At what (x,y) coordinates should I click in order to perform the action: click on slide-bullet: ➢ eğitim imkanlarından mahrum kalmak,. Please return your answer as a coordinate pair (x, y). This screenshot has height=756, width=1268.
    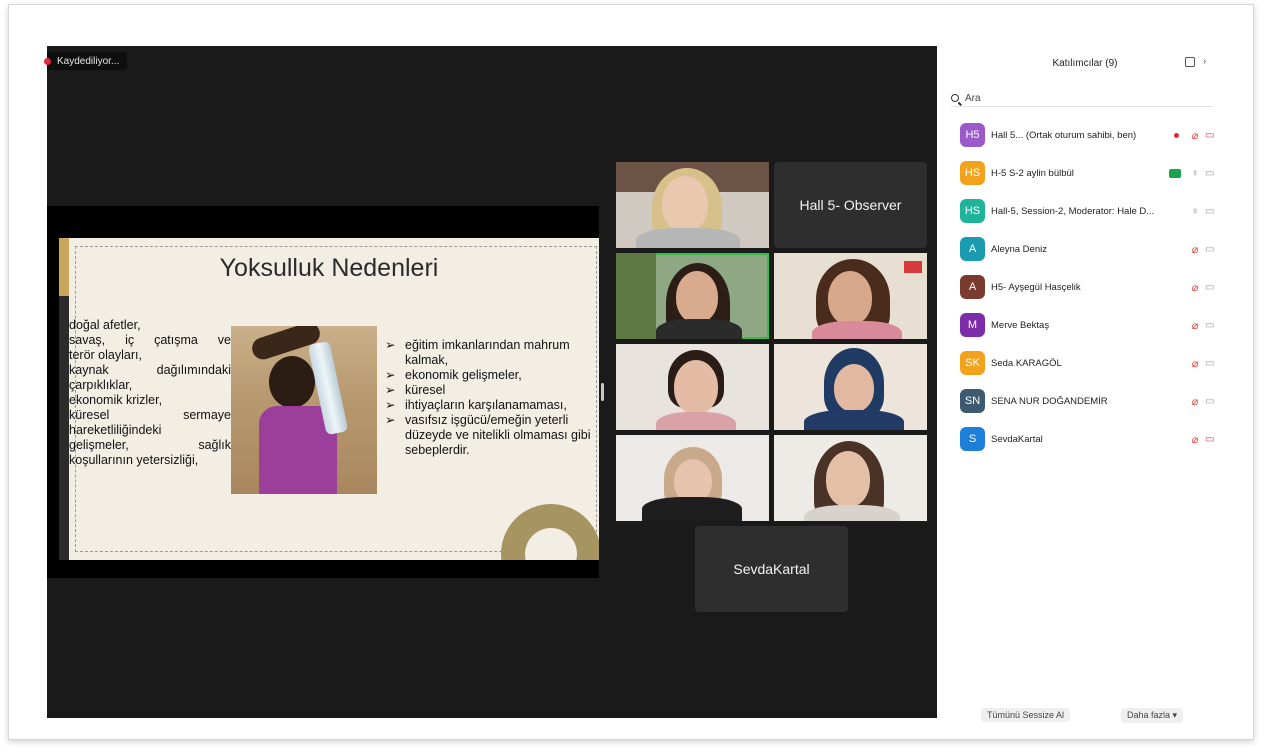
    Looking at the image, I should click on (492, 353).